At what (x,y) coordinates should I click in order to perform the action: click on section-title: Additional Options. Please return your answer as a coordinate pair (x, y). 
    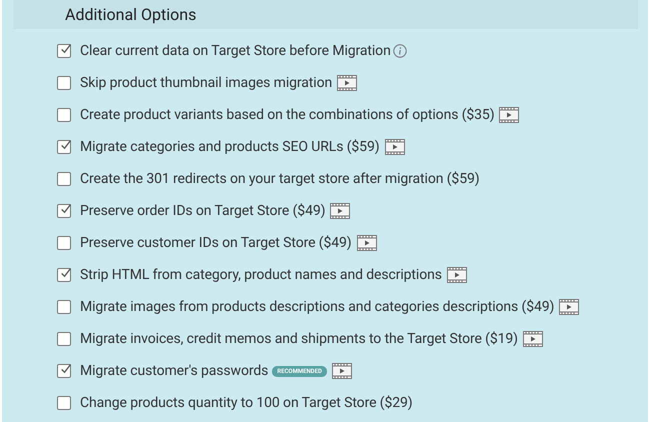
    Looking at the image, I should click on (130, 14).